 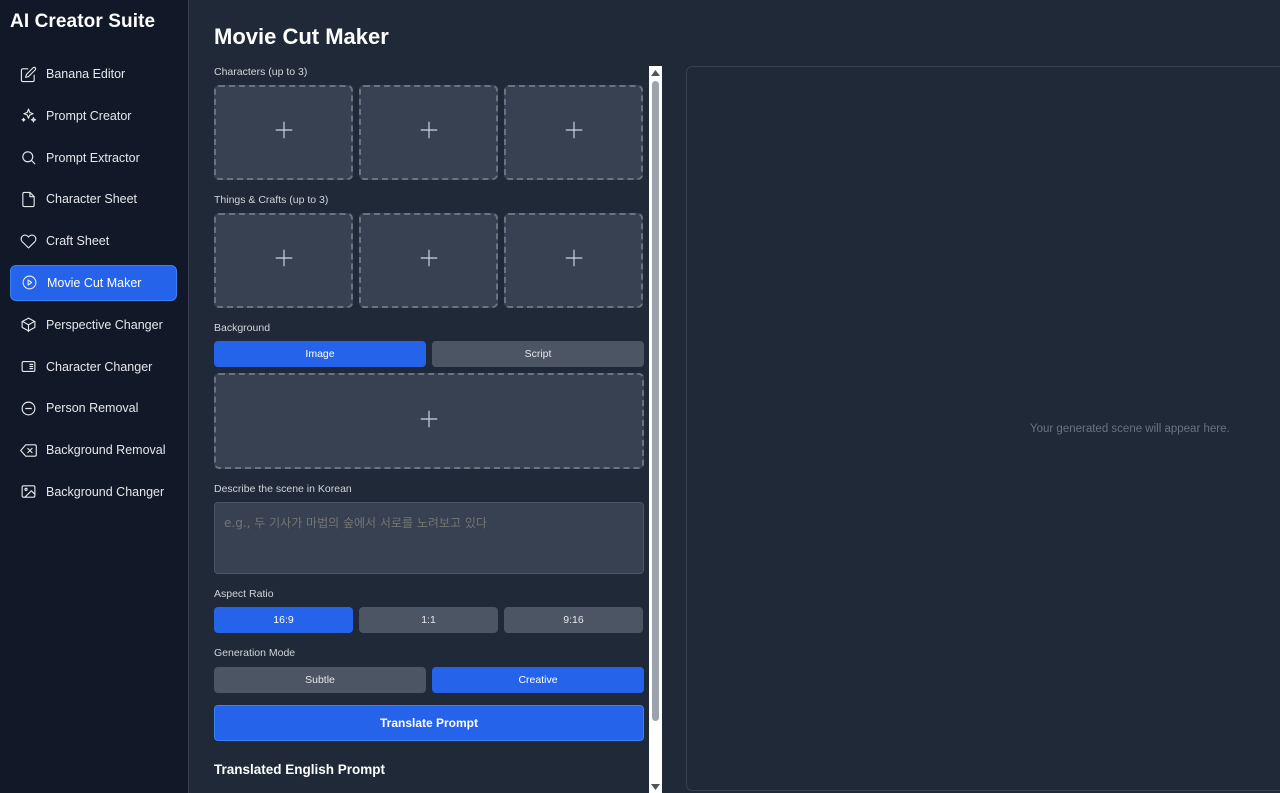 I want to click on image-icon, so click(x=28, y=492).